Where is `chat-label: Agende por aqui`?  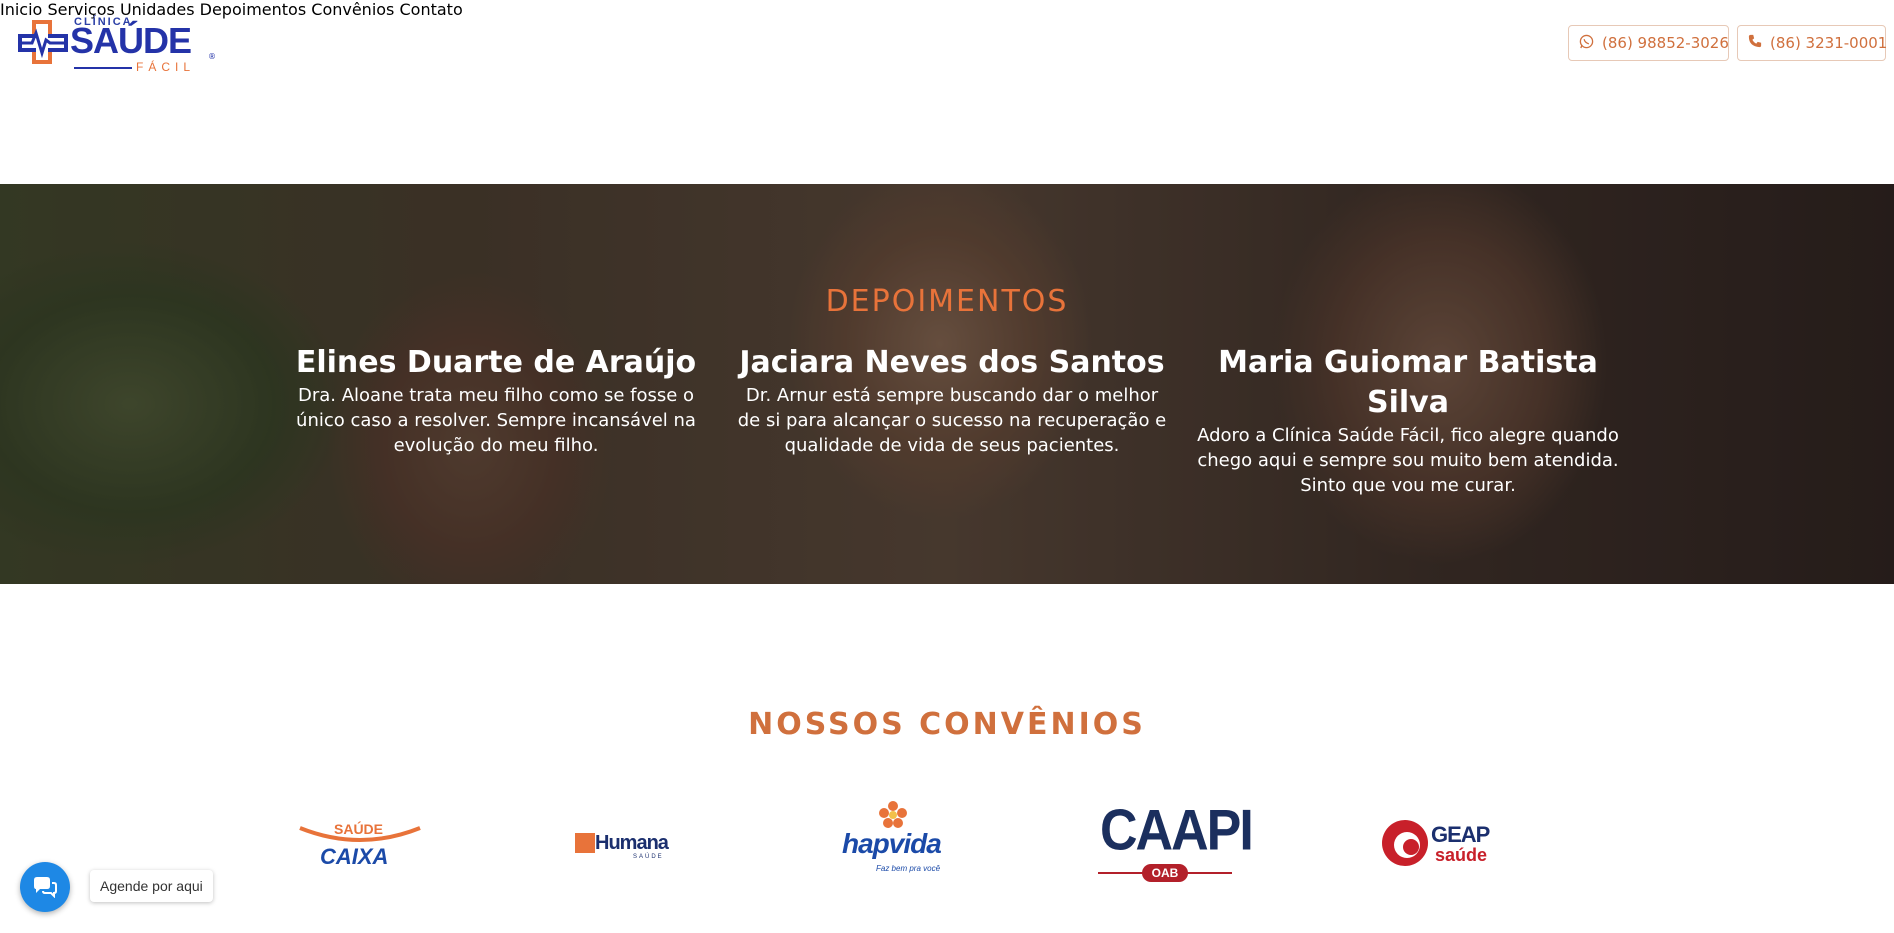
chat-label: Agende por aqui is located at coordinates (151, 886).